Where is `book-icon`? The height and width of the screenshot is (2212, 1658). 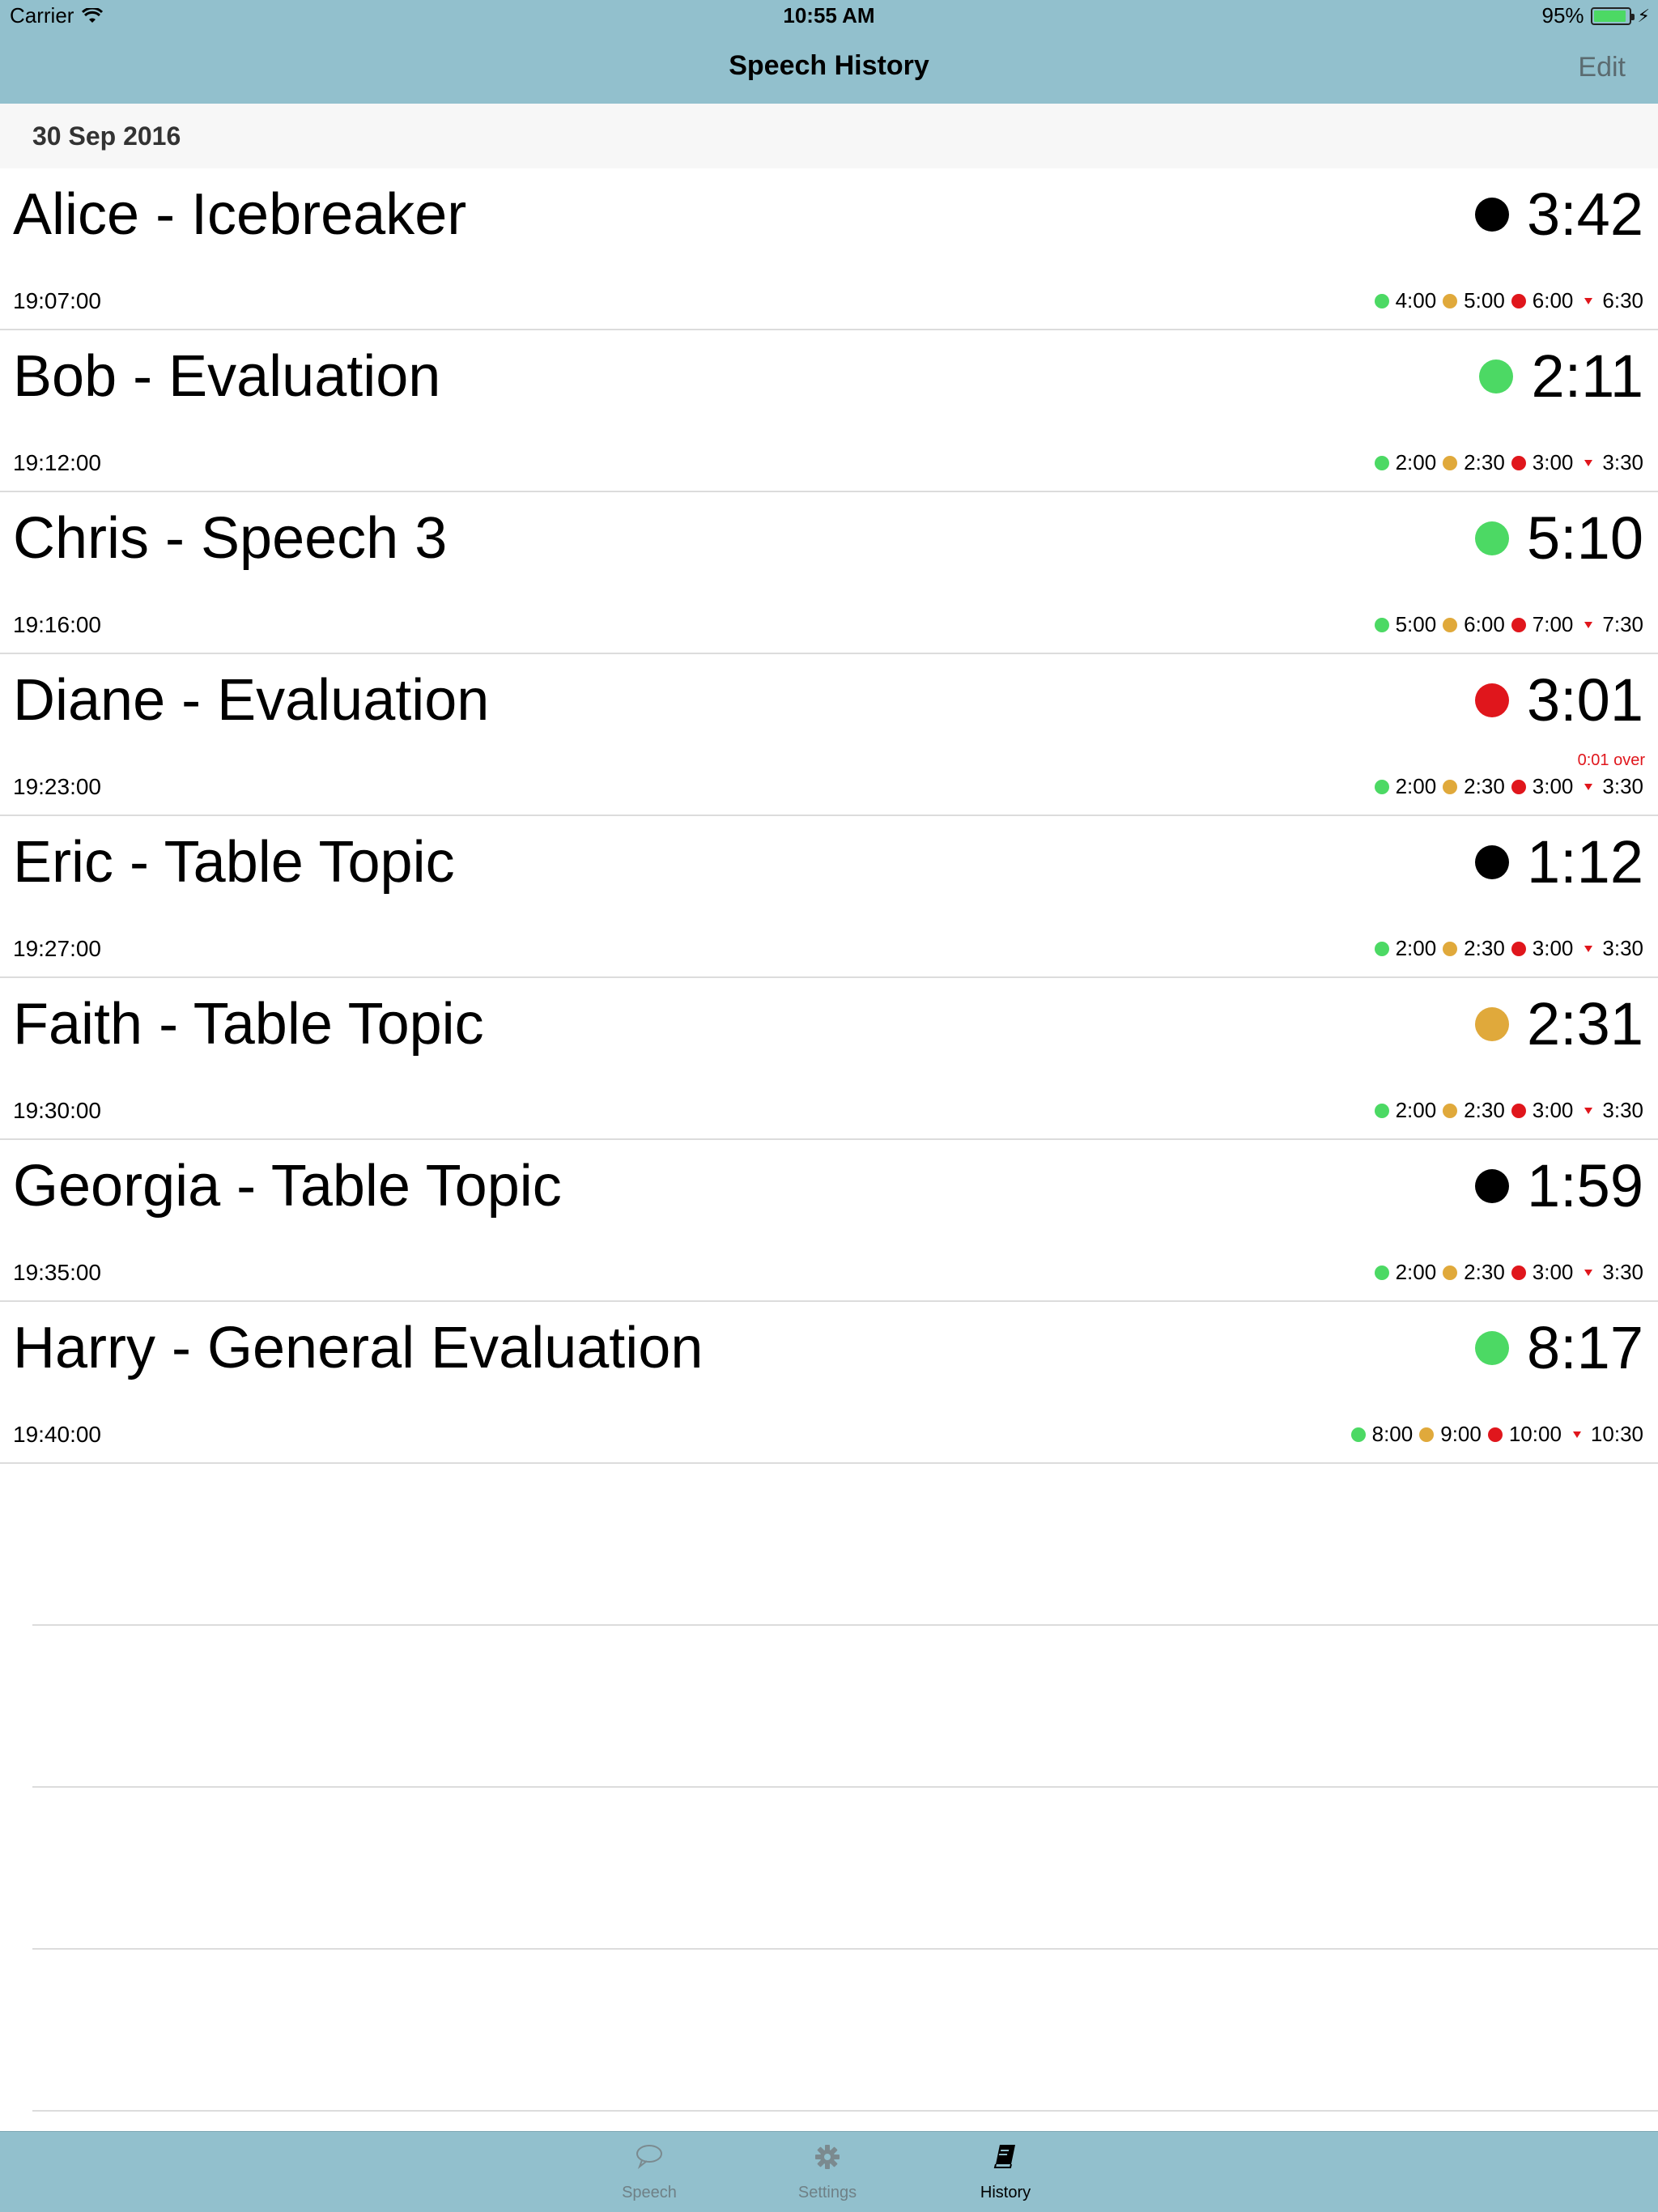 book-icon is located at coordinates (1004, 2156).